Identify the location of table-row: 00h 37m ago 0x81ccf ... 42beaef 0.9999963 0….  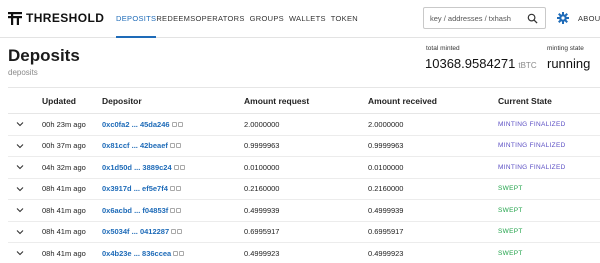
(304, 146).